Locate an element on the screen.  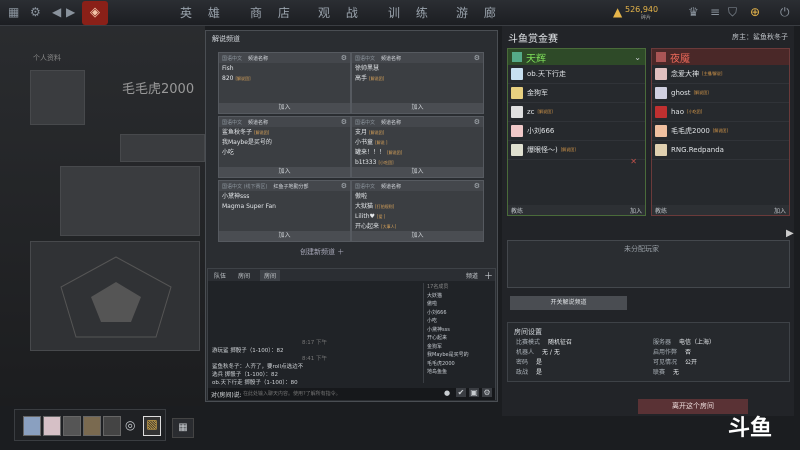
circle-icon: ◎ is located at coordinates (130, 425).